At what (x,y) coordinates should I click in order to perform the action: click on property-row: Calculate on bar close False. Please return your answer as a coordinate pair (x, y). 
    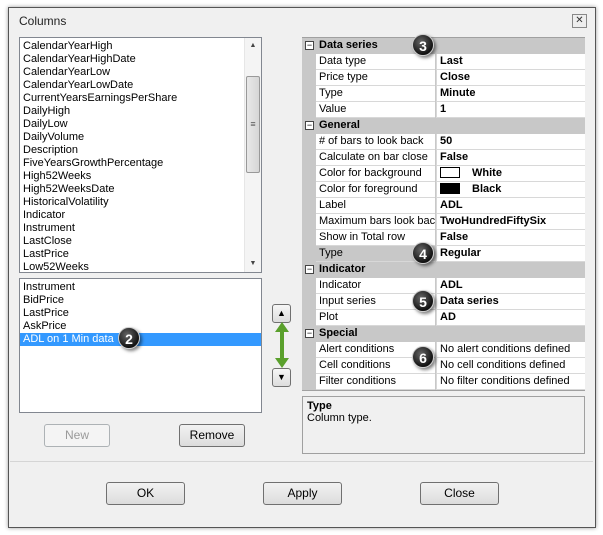
    Looking at the image, I should click on (443, 158).